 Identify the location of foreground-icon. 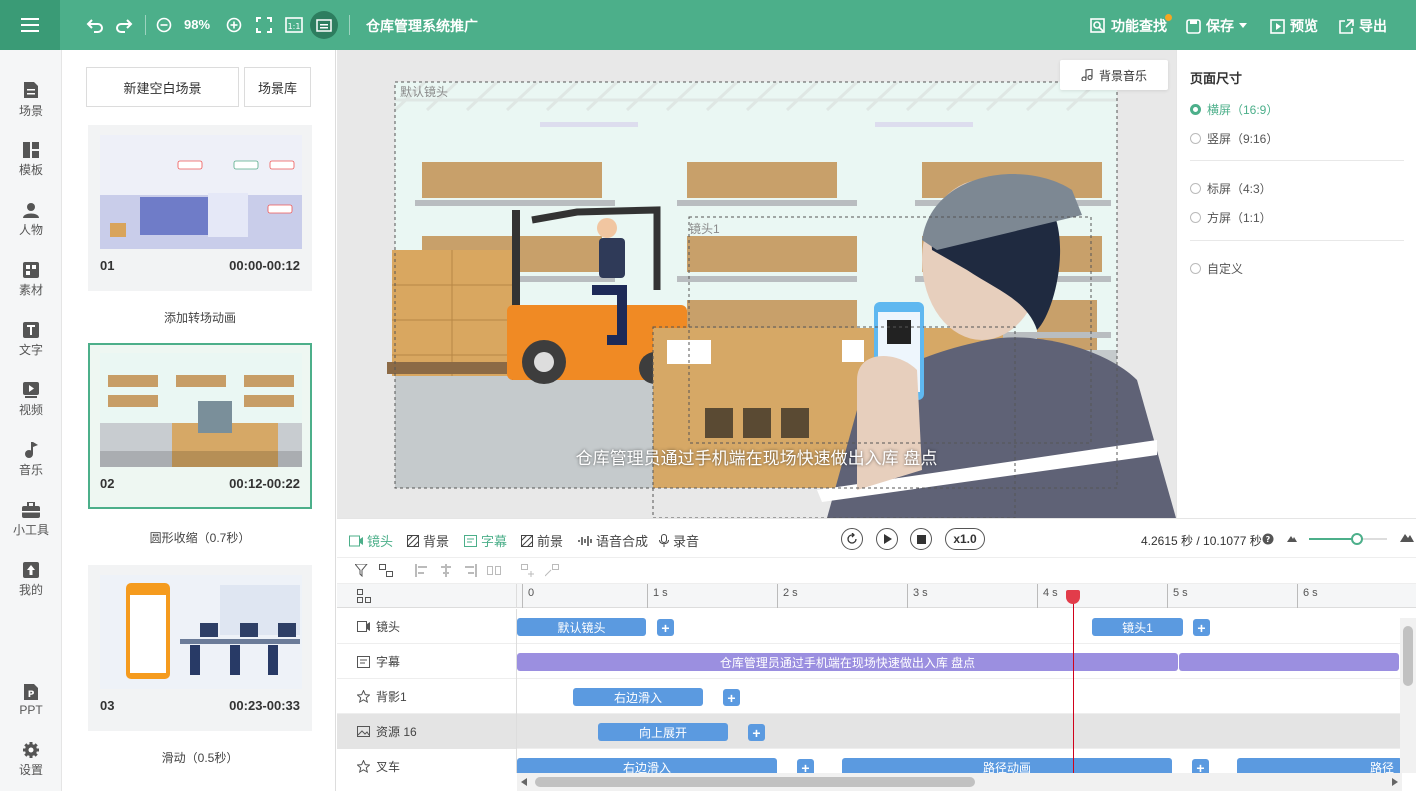
(527, 540).